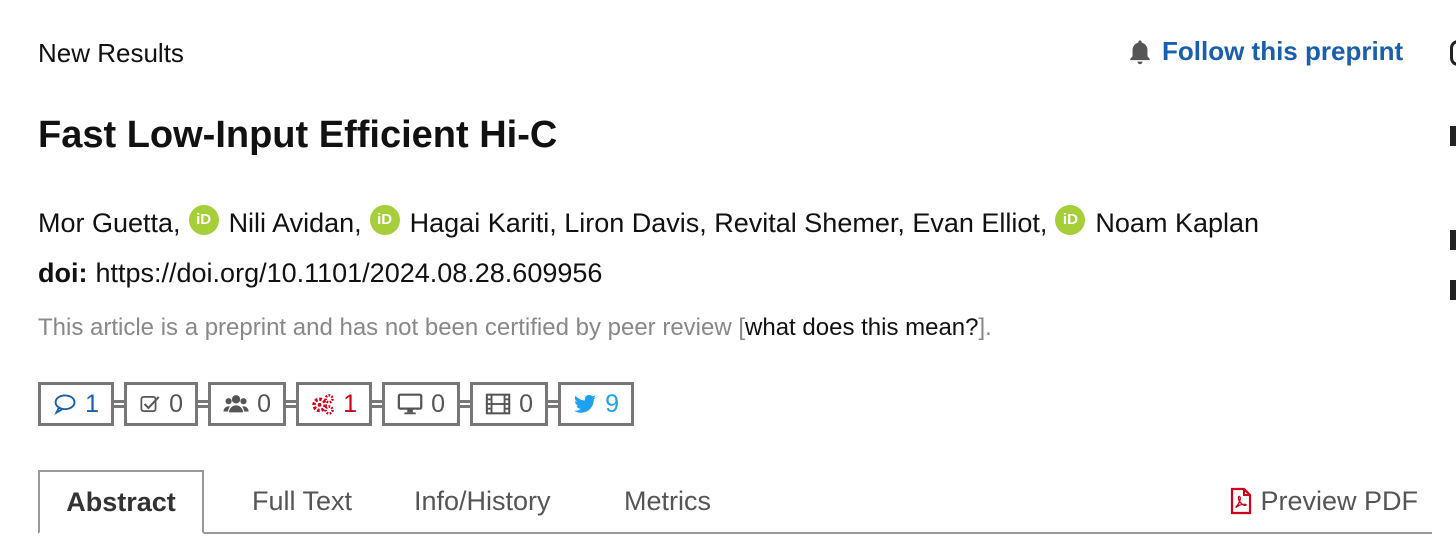 The width and height of the screenshot is (1456, 536). I want to click on bell-icon, so click(1140, 51).